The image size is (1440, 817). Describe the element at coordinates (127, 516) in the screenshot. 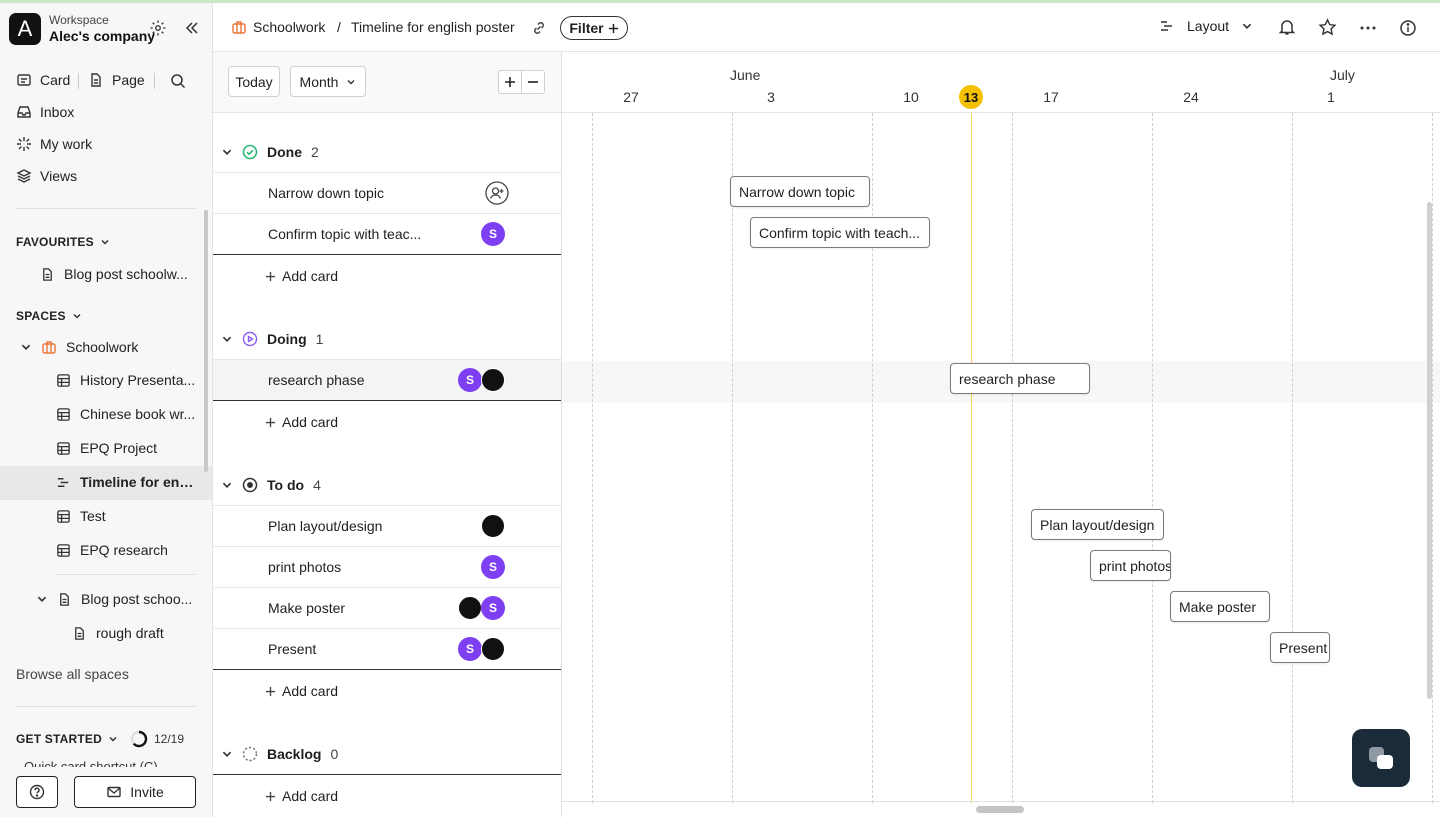

I see `space-item-test: Test` at that location.